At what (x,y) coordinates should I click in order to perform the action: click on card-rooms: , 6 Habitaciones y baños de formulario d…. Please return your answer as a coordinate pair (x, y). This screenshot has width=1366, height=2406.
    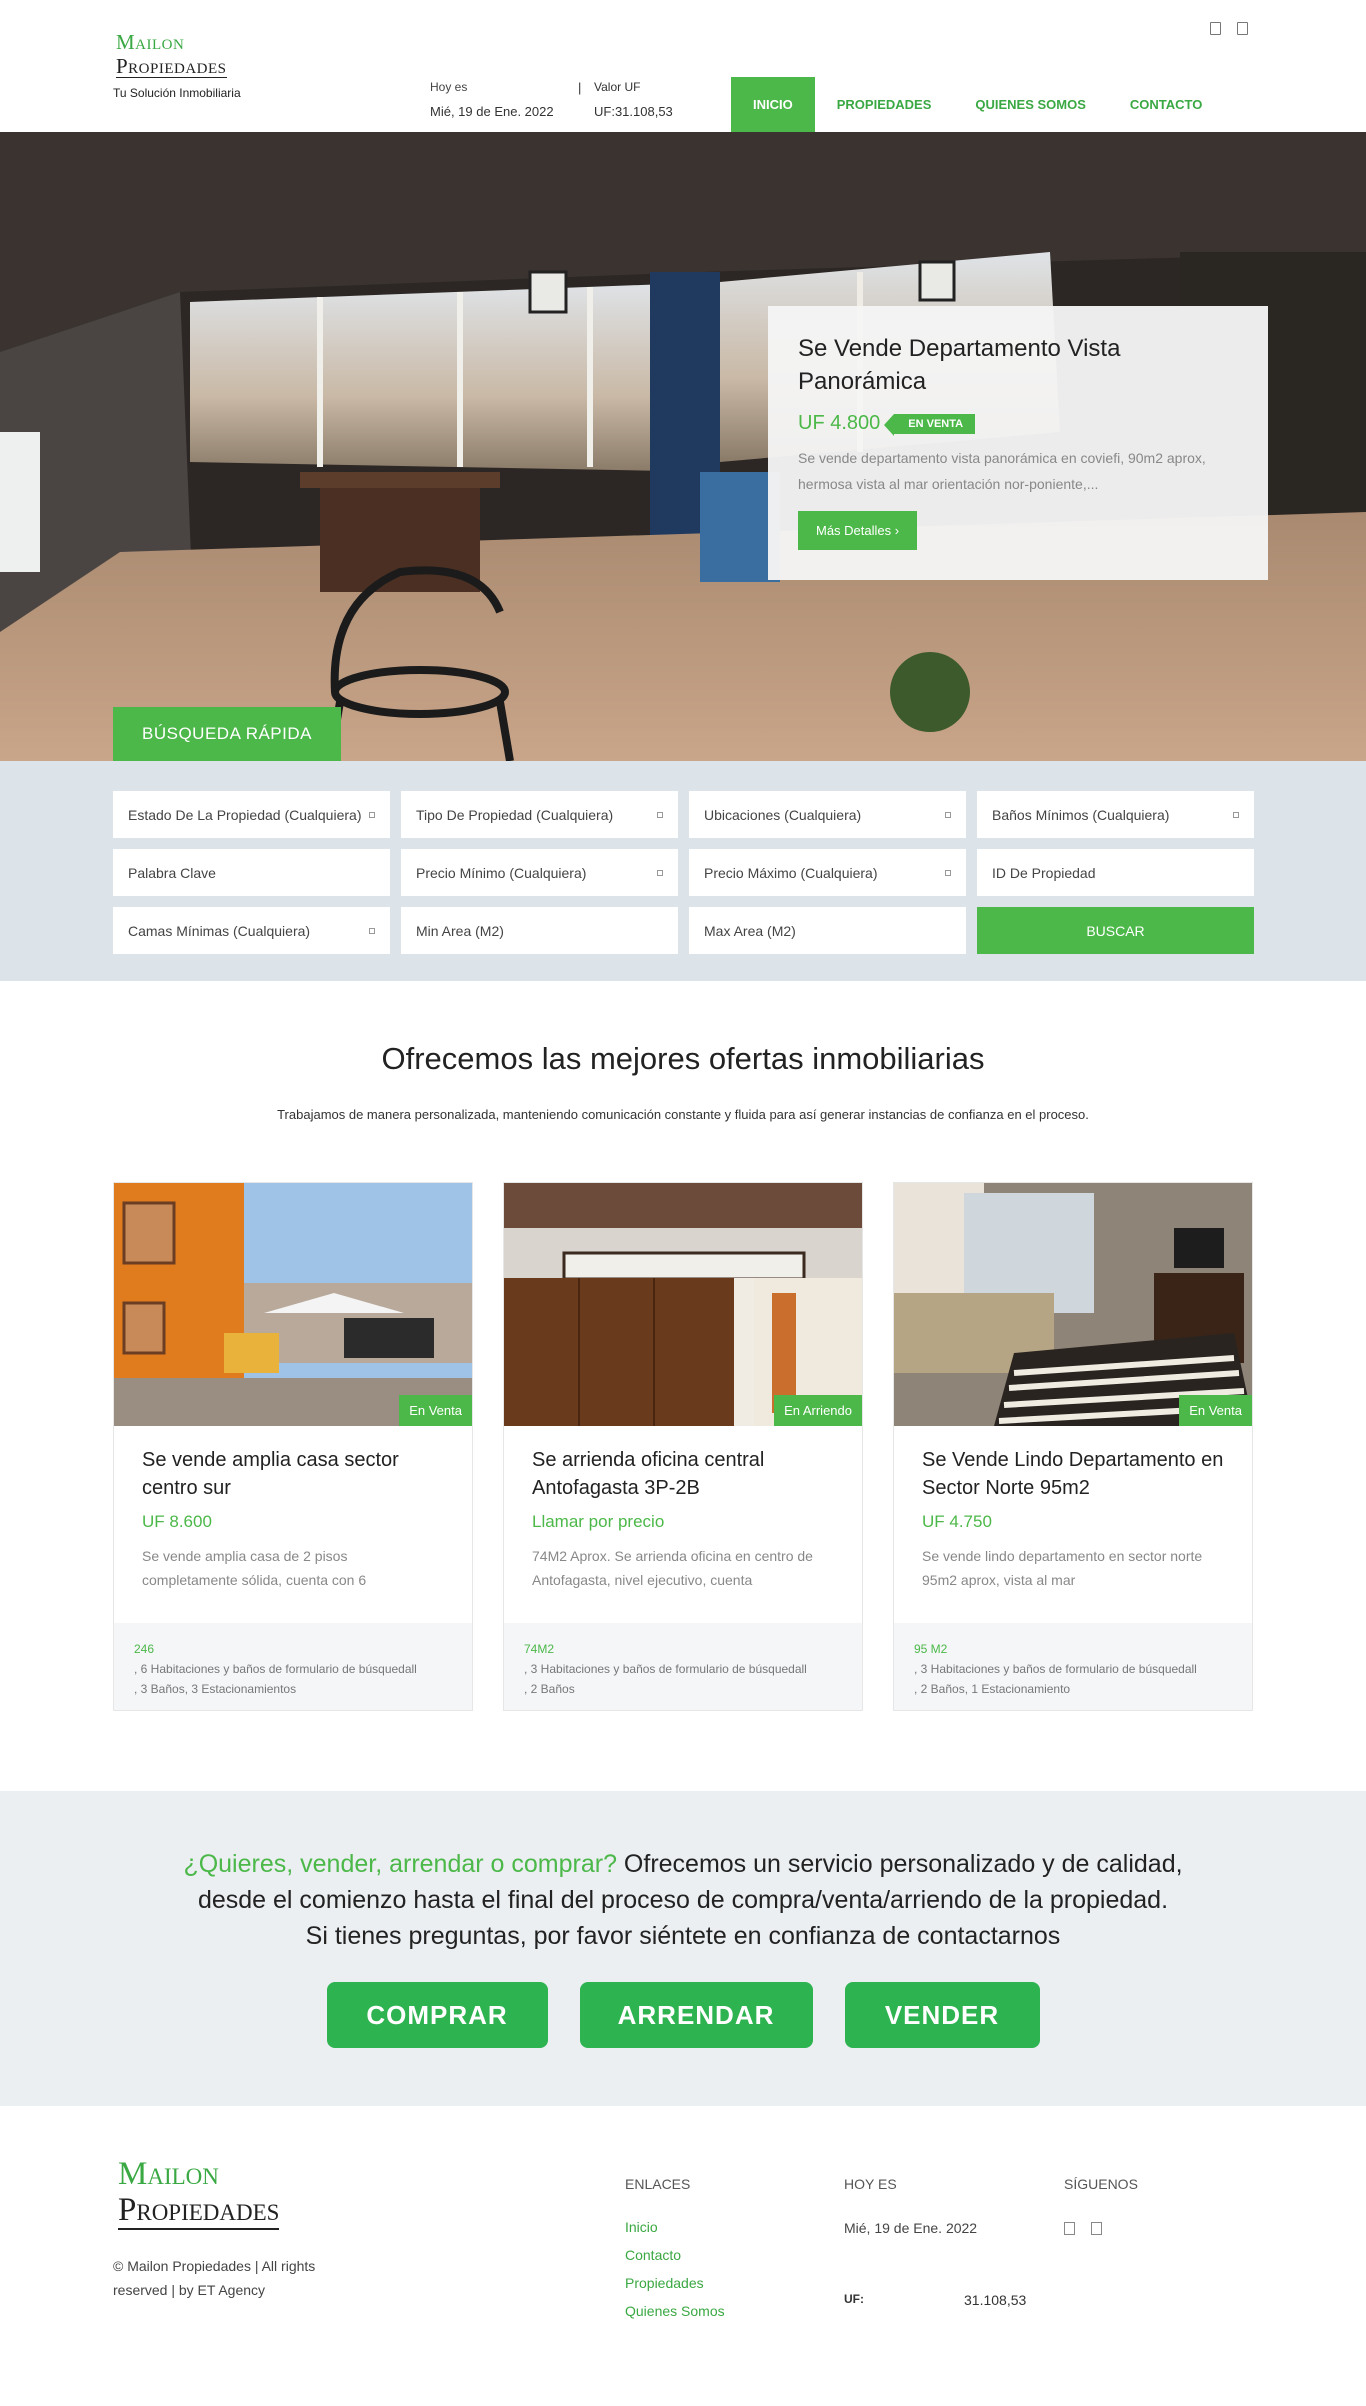
    Looking at the image, I should click on (275, 1669).